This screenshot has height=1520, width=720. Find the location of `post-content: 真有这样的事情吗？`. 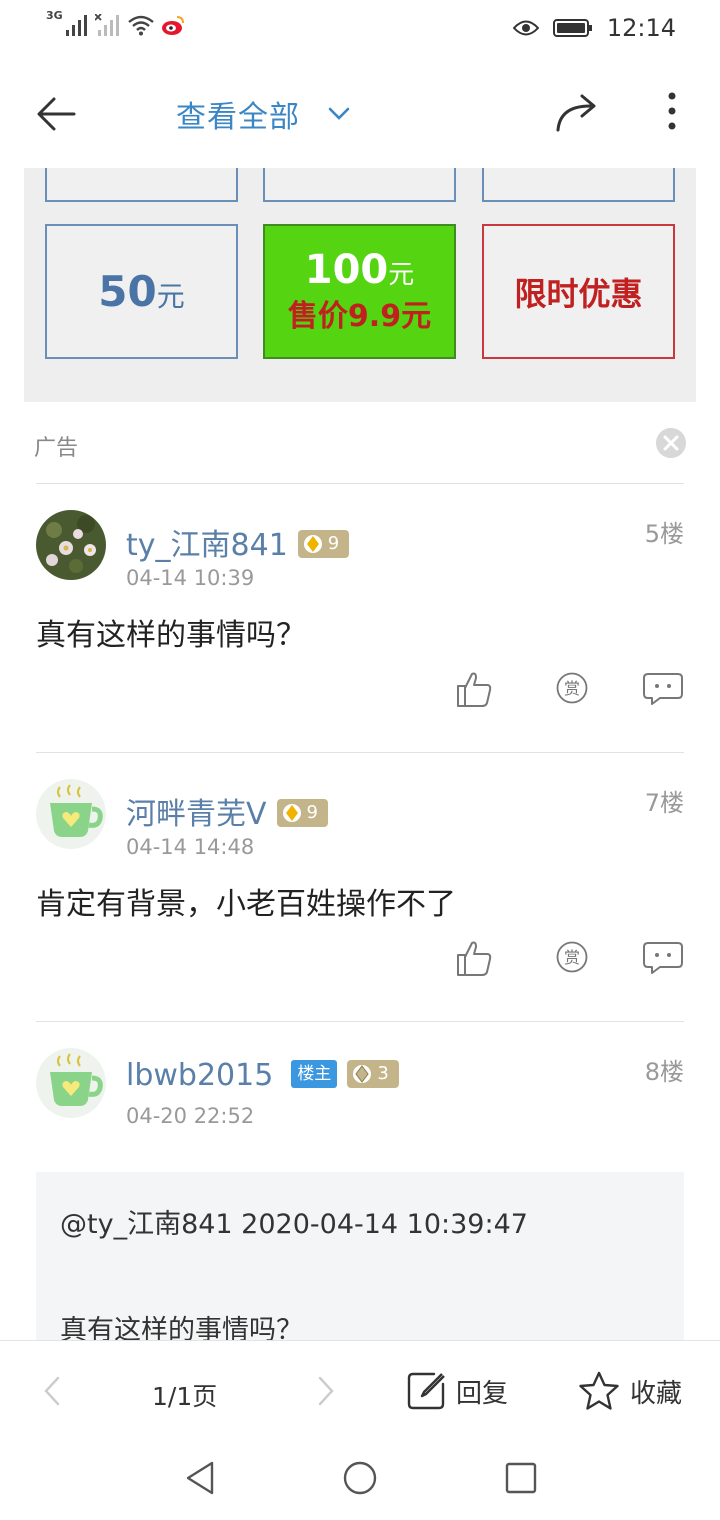

post-content: 真有这样的事情吗？ is located at coordinates (171, 635).